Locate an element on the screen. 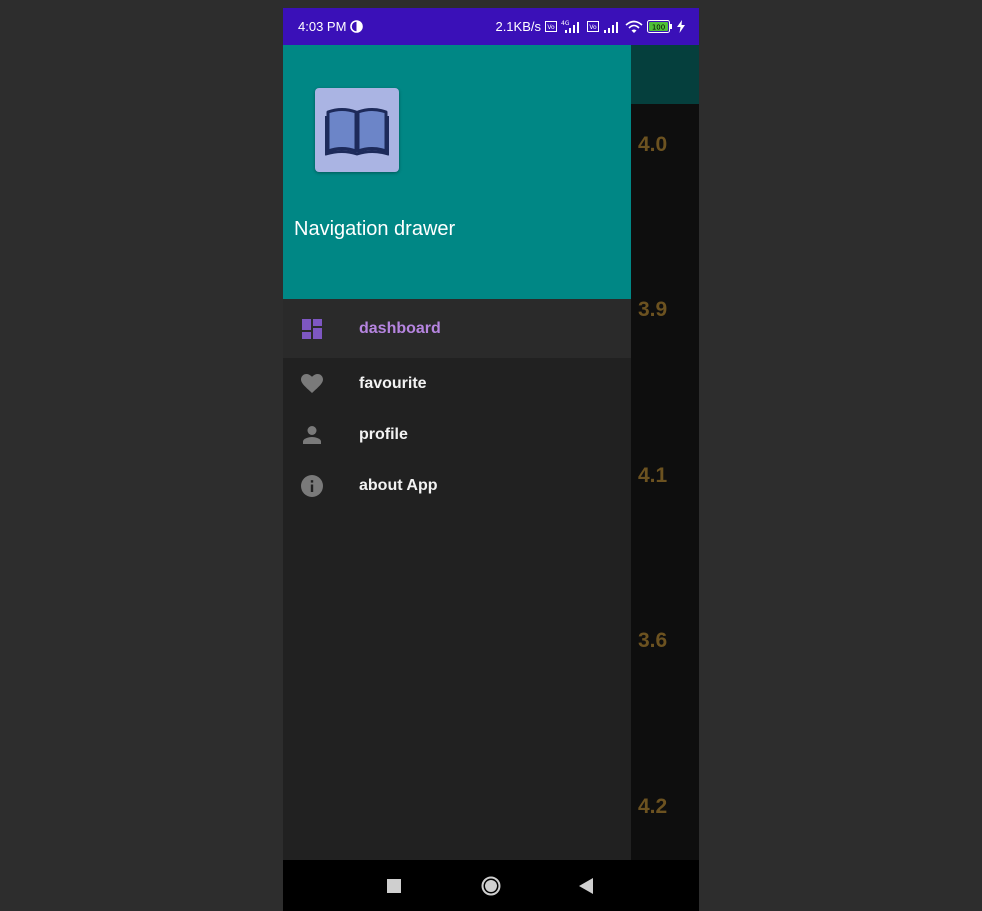 This screenshot has width=982, height=911. rating-text: 4.0 is located at coordinates (653, 144).